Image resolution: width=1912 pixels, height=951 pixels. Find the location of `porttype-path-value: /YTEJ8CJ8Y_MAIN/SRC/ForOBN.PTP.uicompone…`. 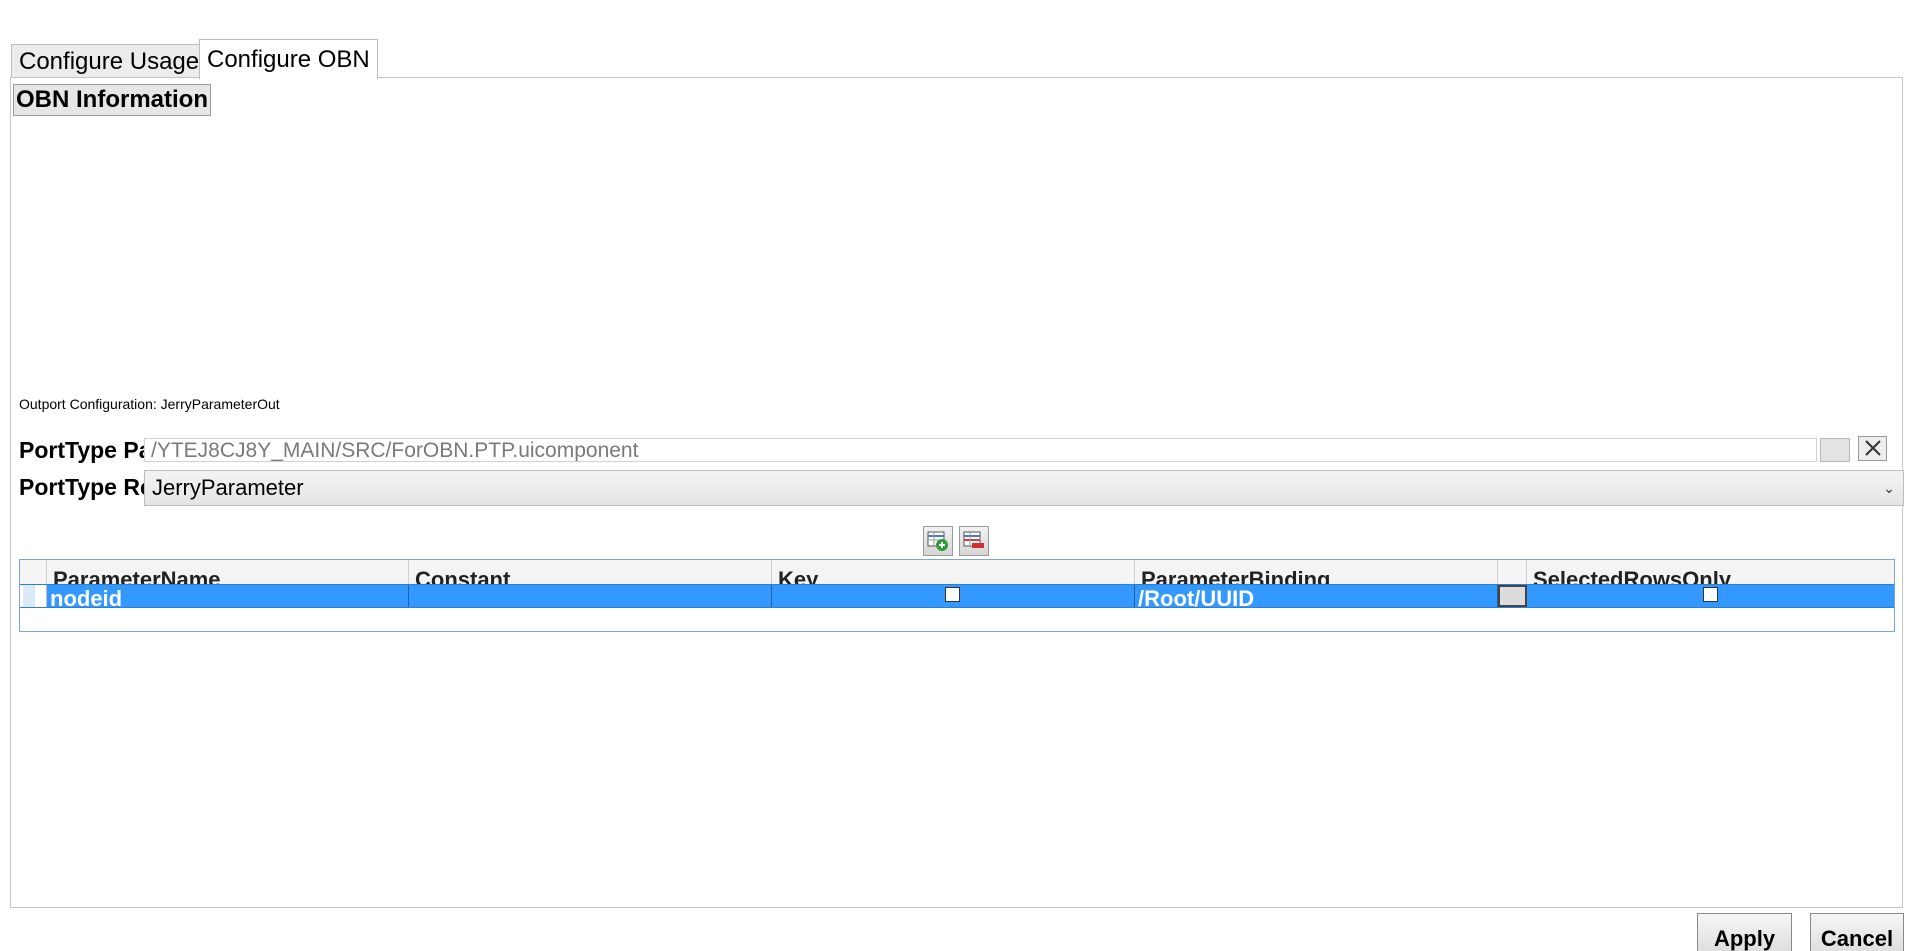

porttype-path-value: /YTEJ8CJ8Y_MAIN/SRC/ForOBN.PTP.uicompone… is located at coordinates (395, 450).